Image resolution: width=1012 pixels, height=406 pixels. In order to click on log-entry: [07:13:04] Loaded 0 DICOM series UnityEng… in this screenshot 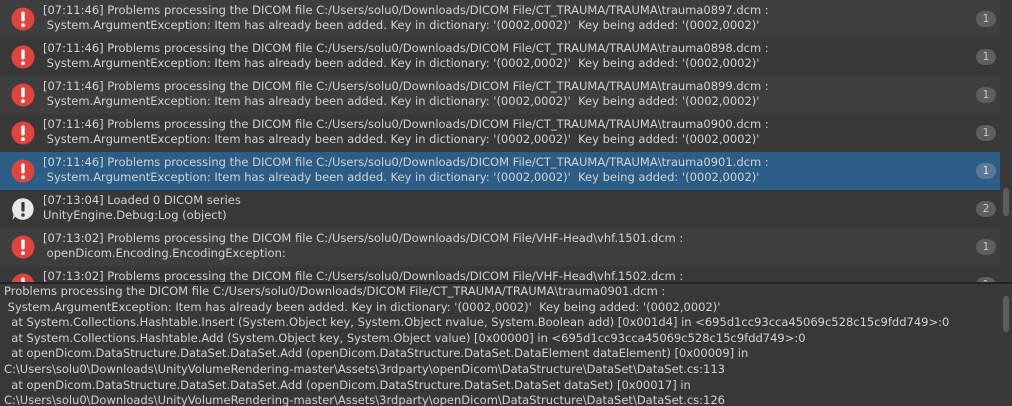, I will do `click(500, 209)`.